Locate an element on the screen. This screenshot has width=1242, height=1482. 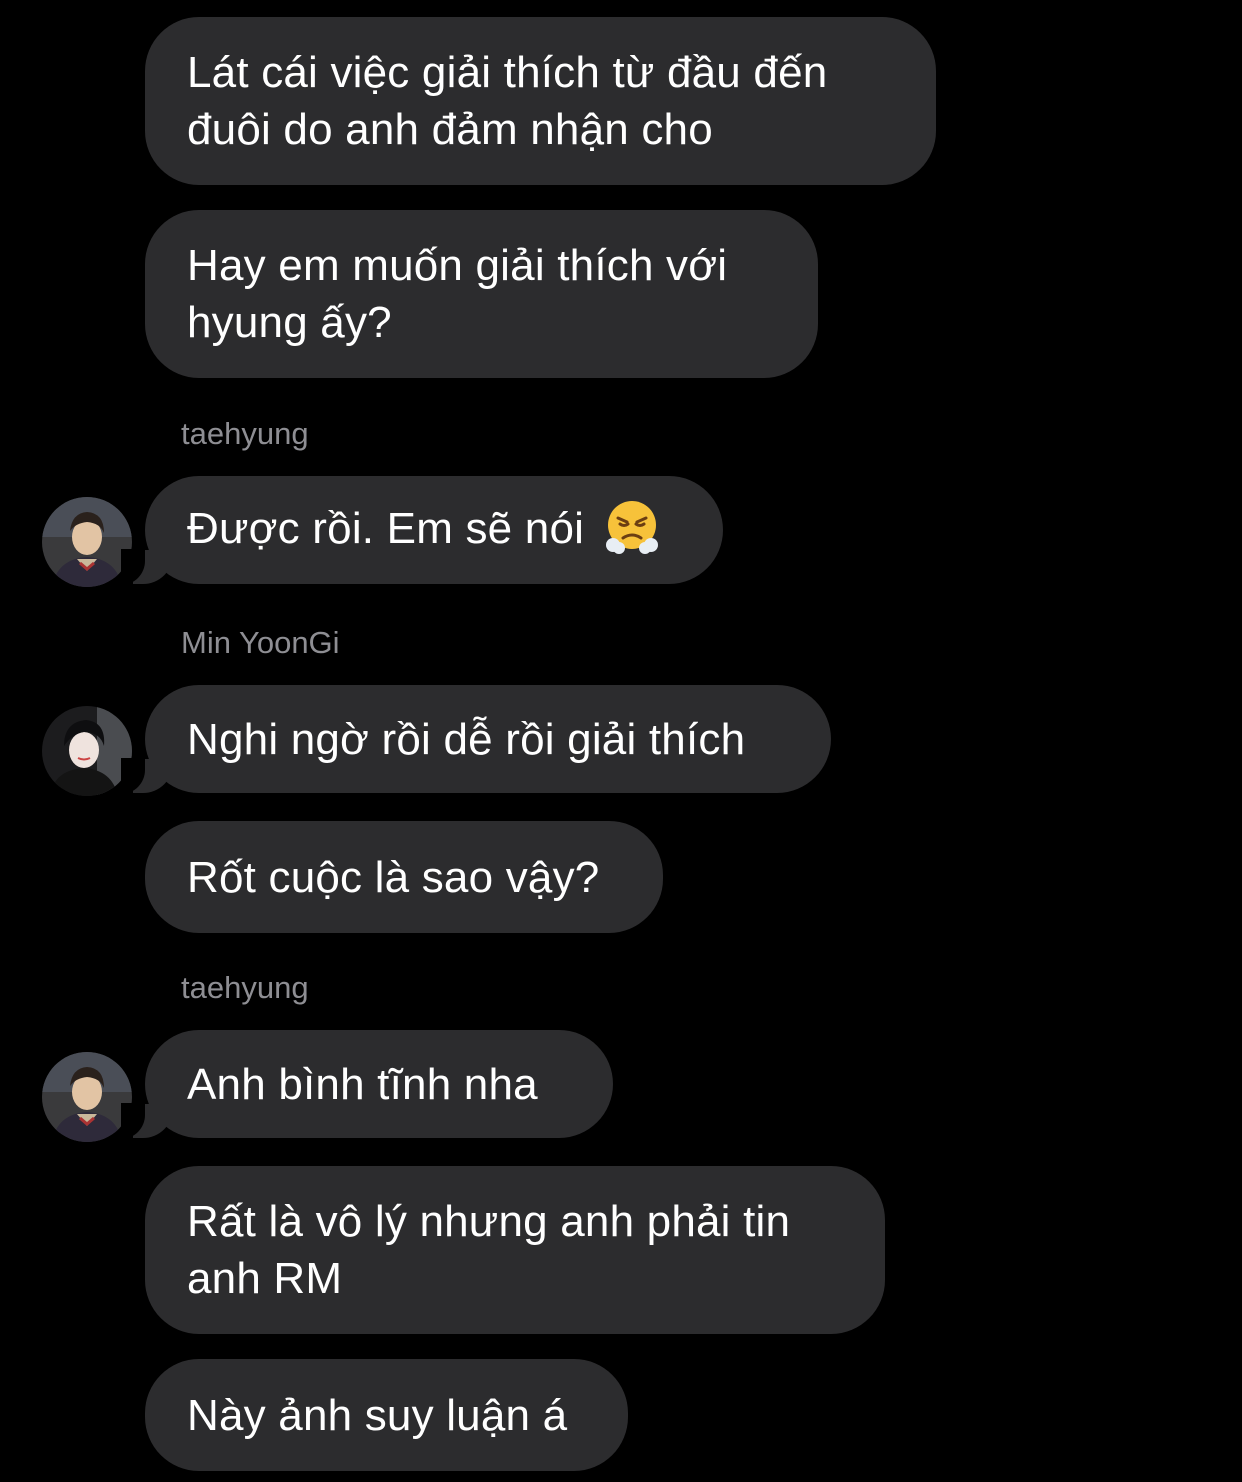
message-text: Nghi ngờ rồi dễ rồi giải thích is located at coordinates (466, 739).